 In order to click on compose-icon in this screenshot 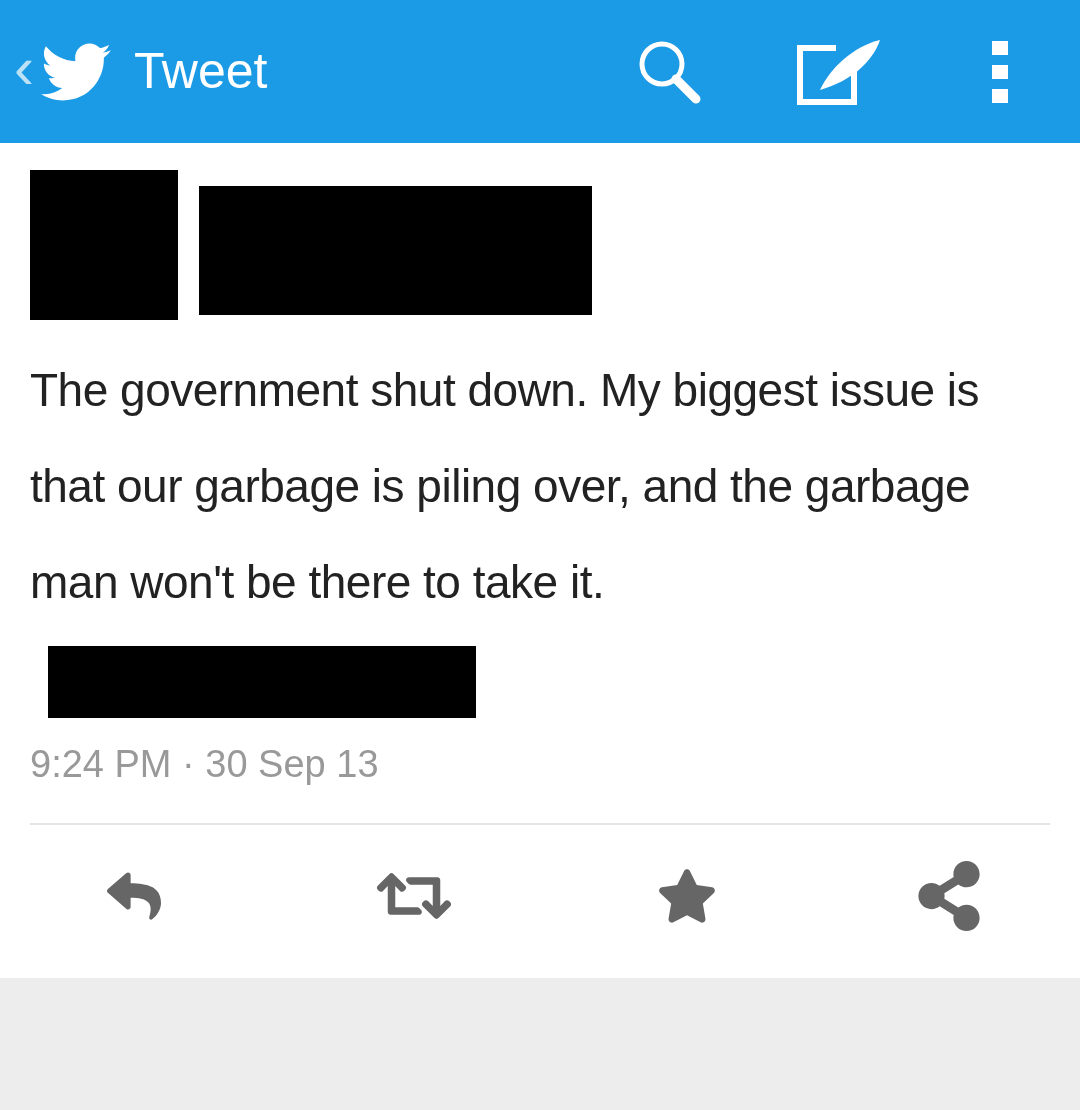, I will do `click(839, 71)`.